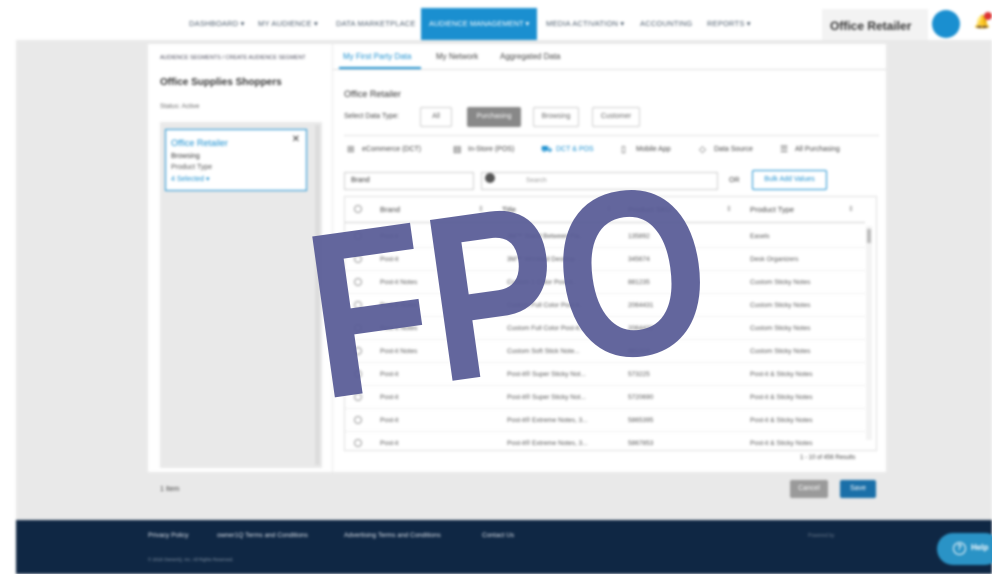  What do you see at coordinates (536, 180) in the screenshot?
I see `search-placeholder: Search` at bounding box center [536, 180].